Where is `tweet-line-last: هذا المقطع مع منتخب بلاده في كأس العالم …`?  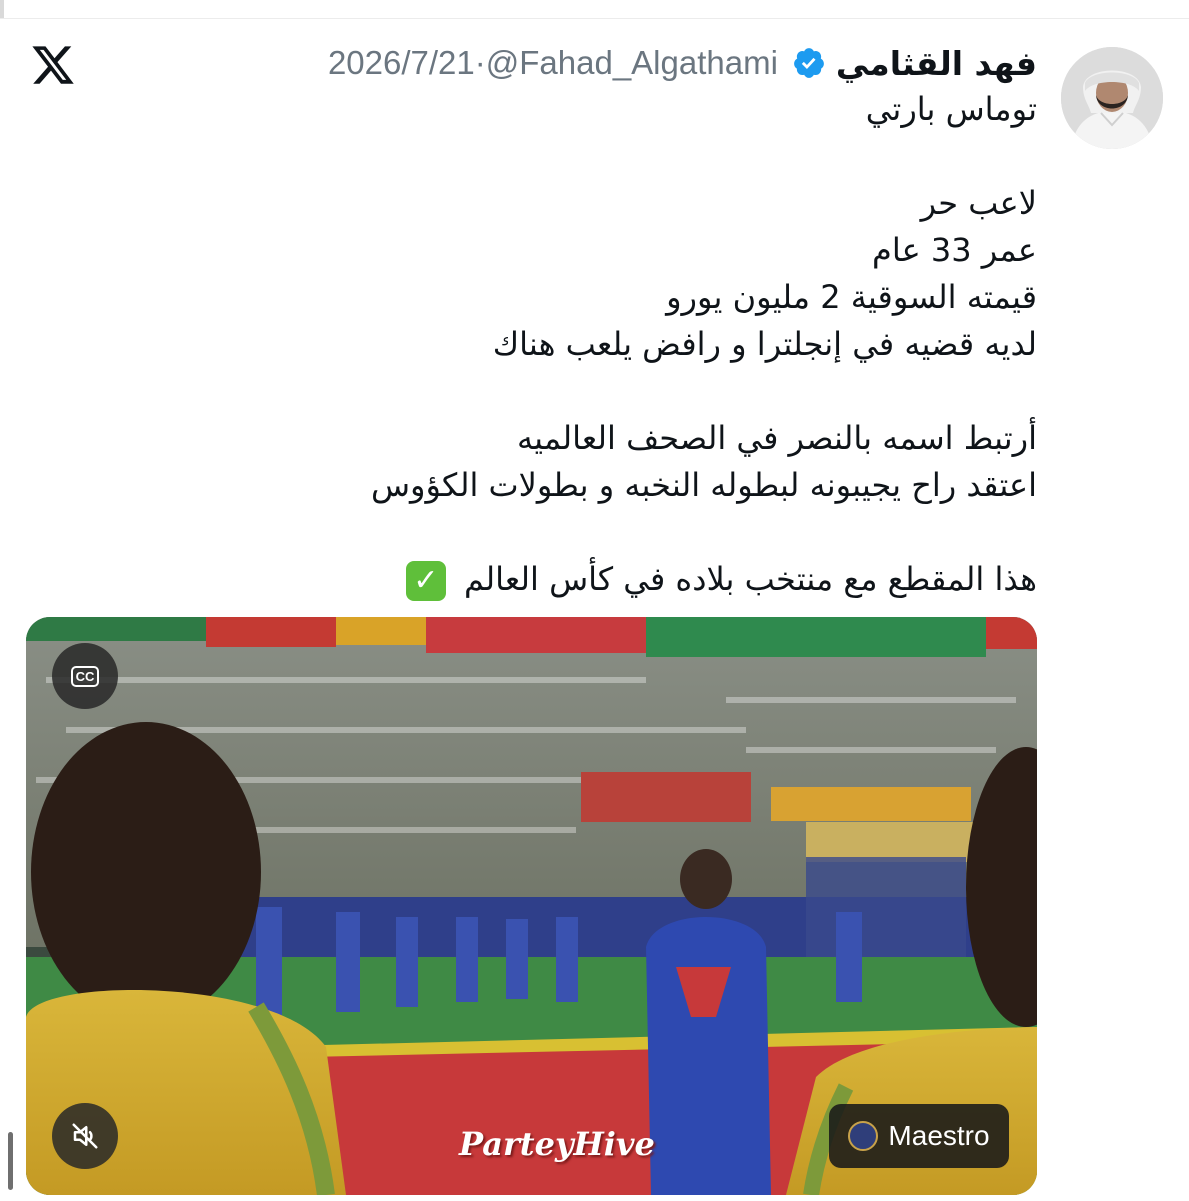
tweet-line-last: هذا المقطع مع منتخب بلاده في كأس العالم … is located at coordinates (597, 579).